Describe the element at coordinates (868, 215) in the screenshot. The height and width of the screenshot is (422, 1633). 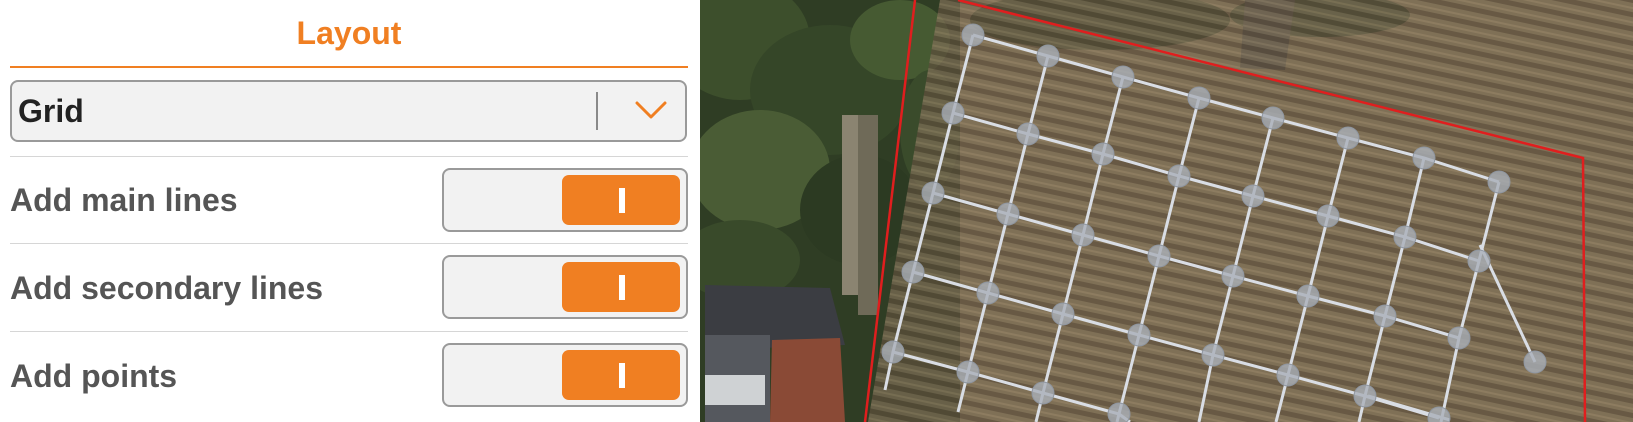
I see `path` at that location.